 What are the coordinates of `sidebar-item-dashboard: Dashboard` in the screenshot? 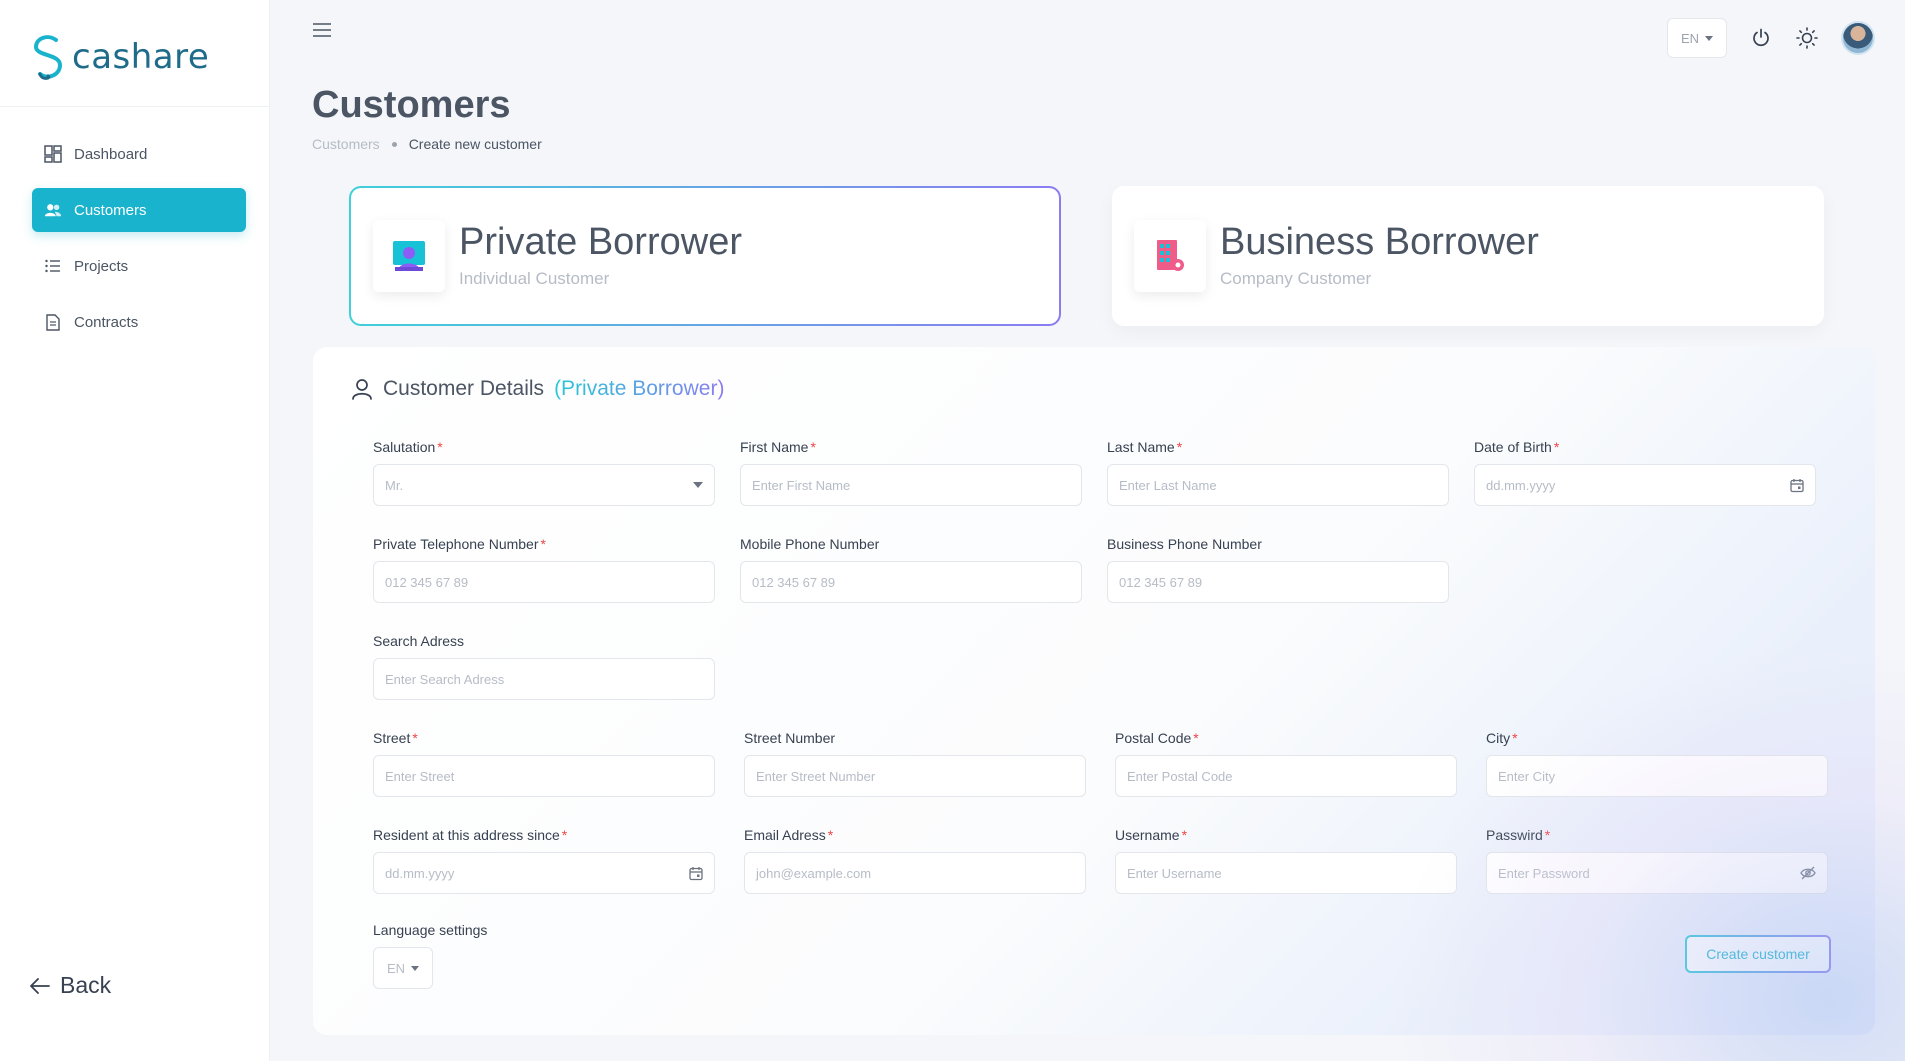 It's located at (139, 154).